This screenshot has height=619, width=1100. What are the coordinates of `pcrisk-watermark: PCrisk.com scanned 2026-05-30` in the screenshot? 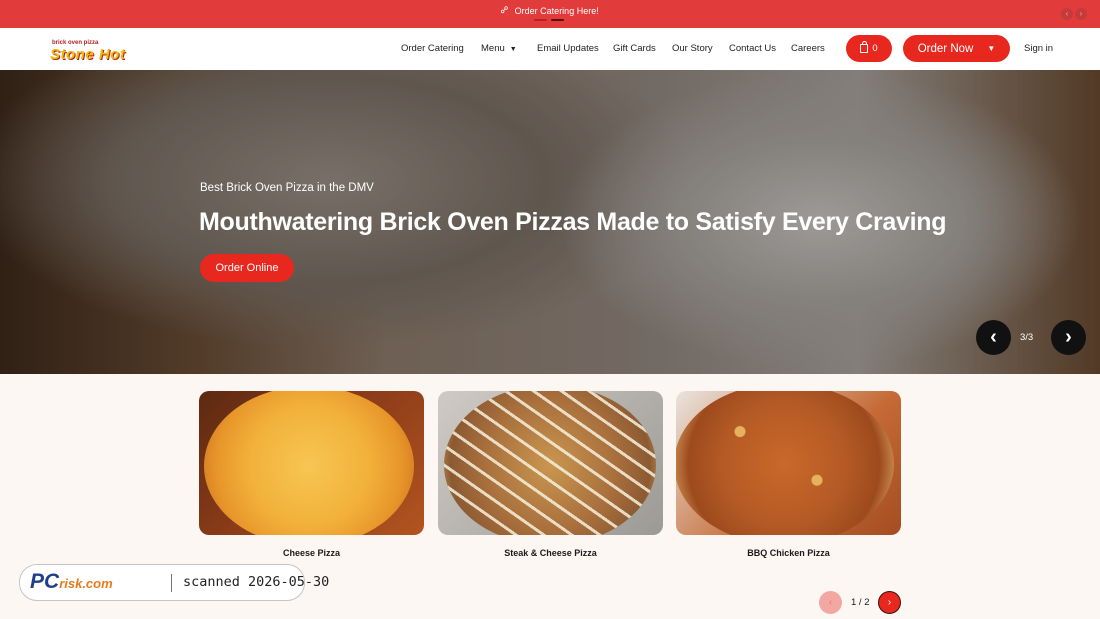 It's located at (174, 582).